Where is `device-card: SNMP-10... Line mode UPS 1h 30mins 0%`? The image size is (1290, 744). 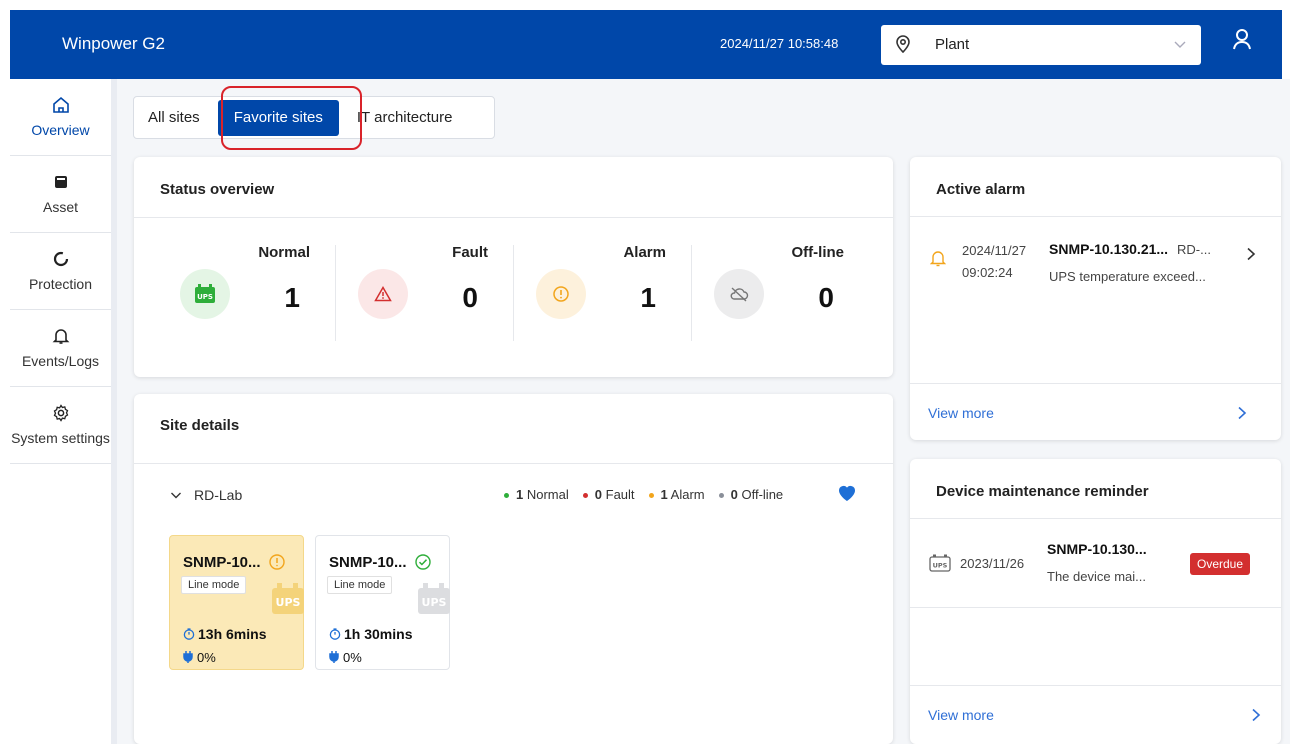 device-card: SNMP-10... Line mode UPS 1h 30mins 0% is located at coordinates (382, 602).